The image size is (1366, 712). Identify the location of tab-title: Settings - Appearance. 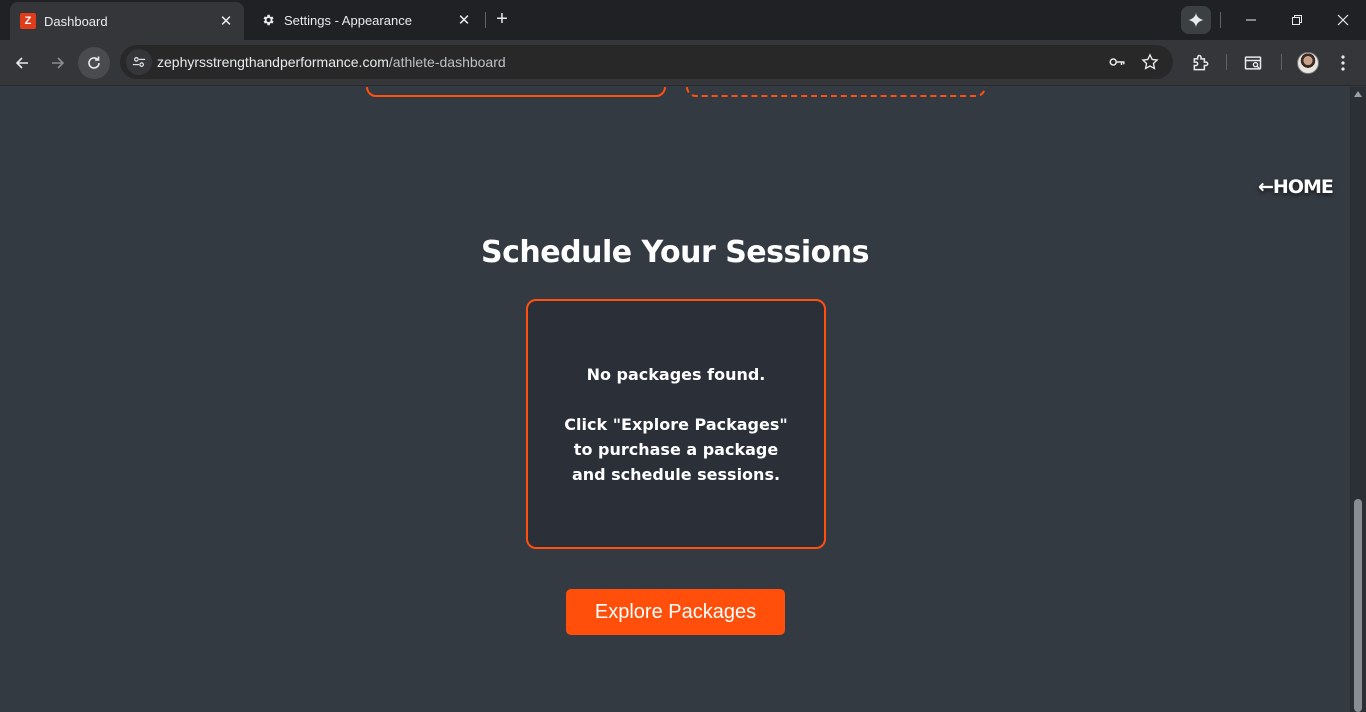
(348, 20).